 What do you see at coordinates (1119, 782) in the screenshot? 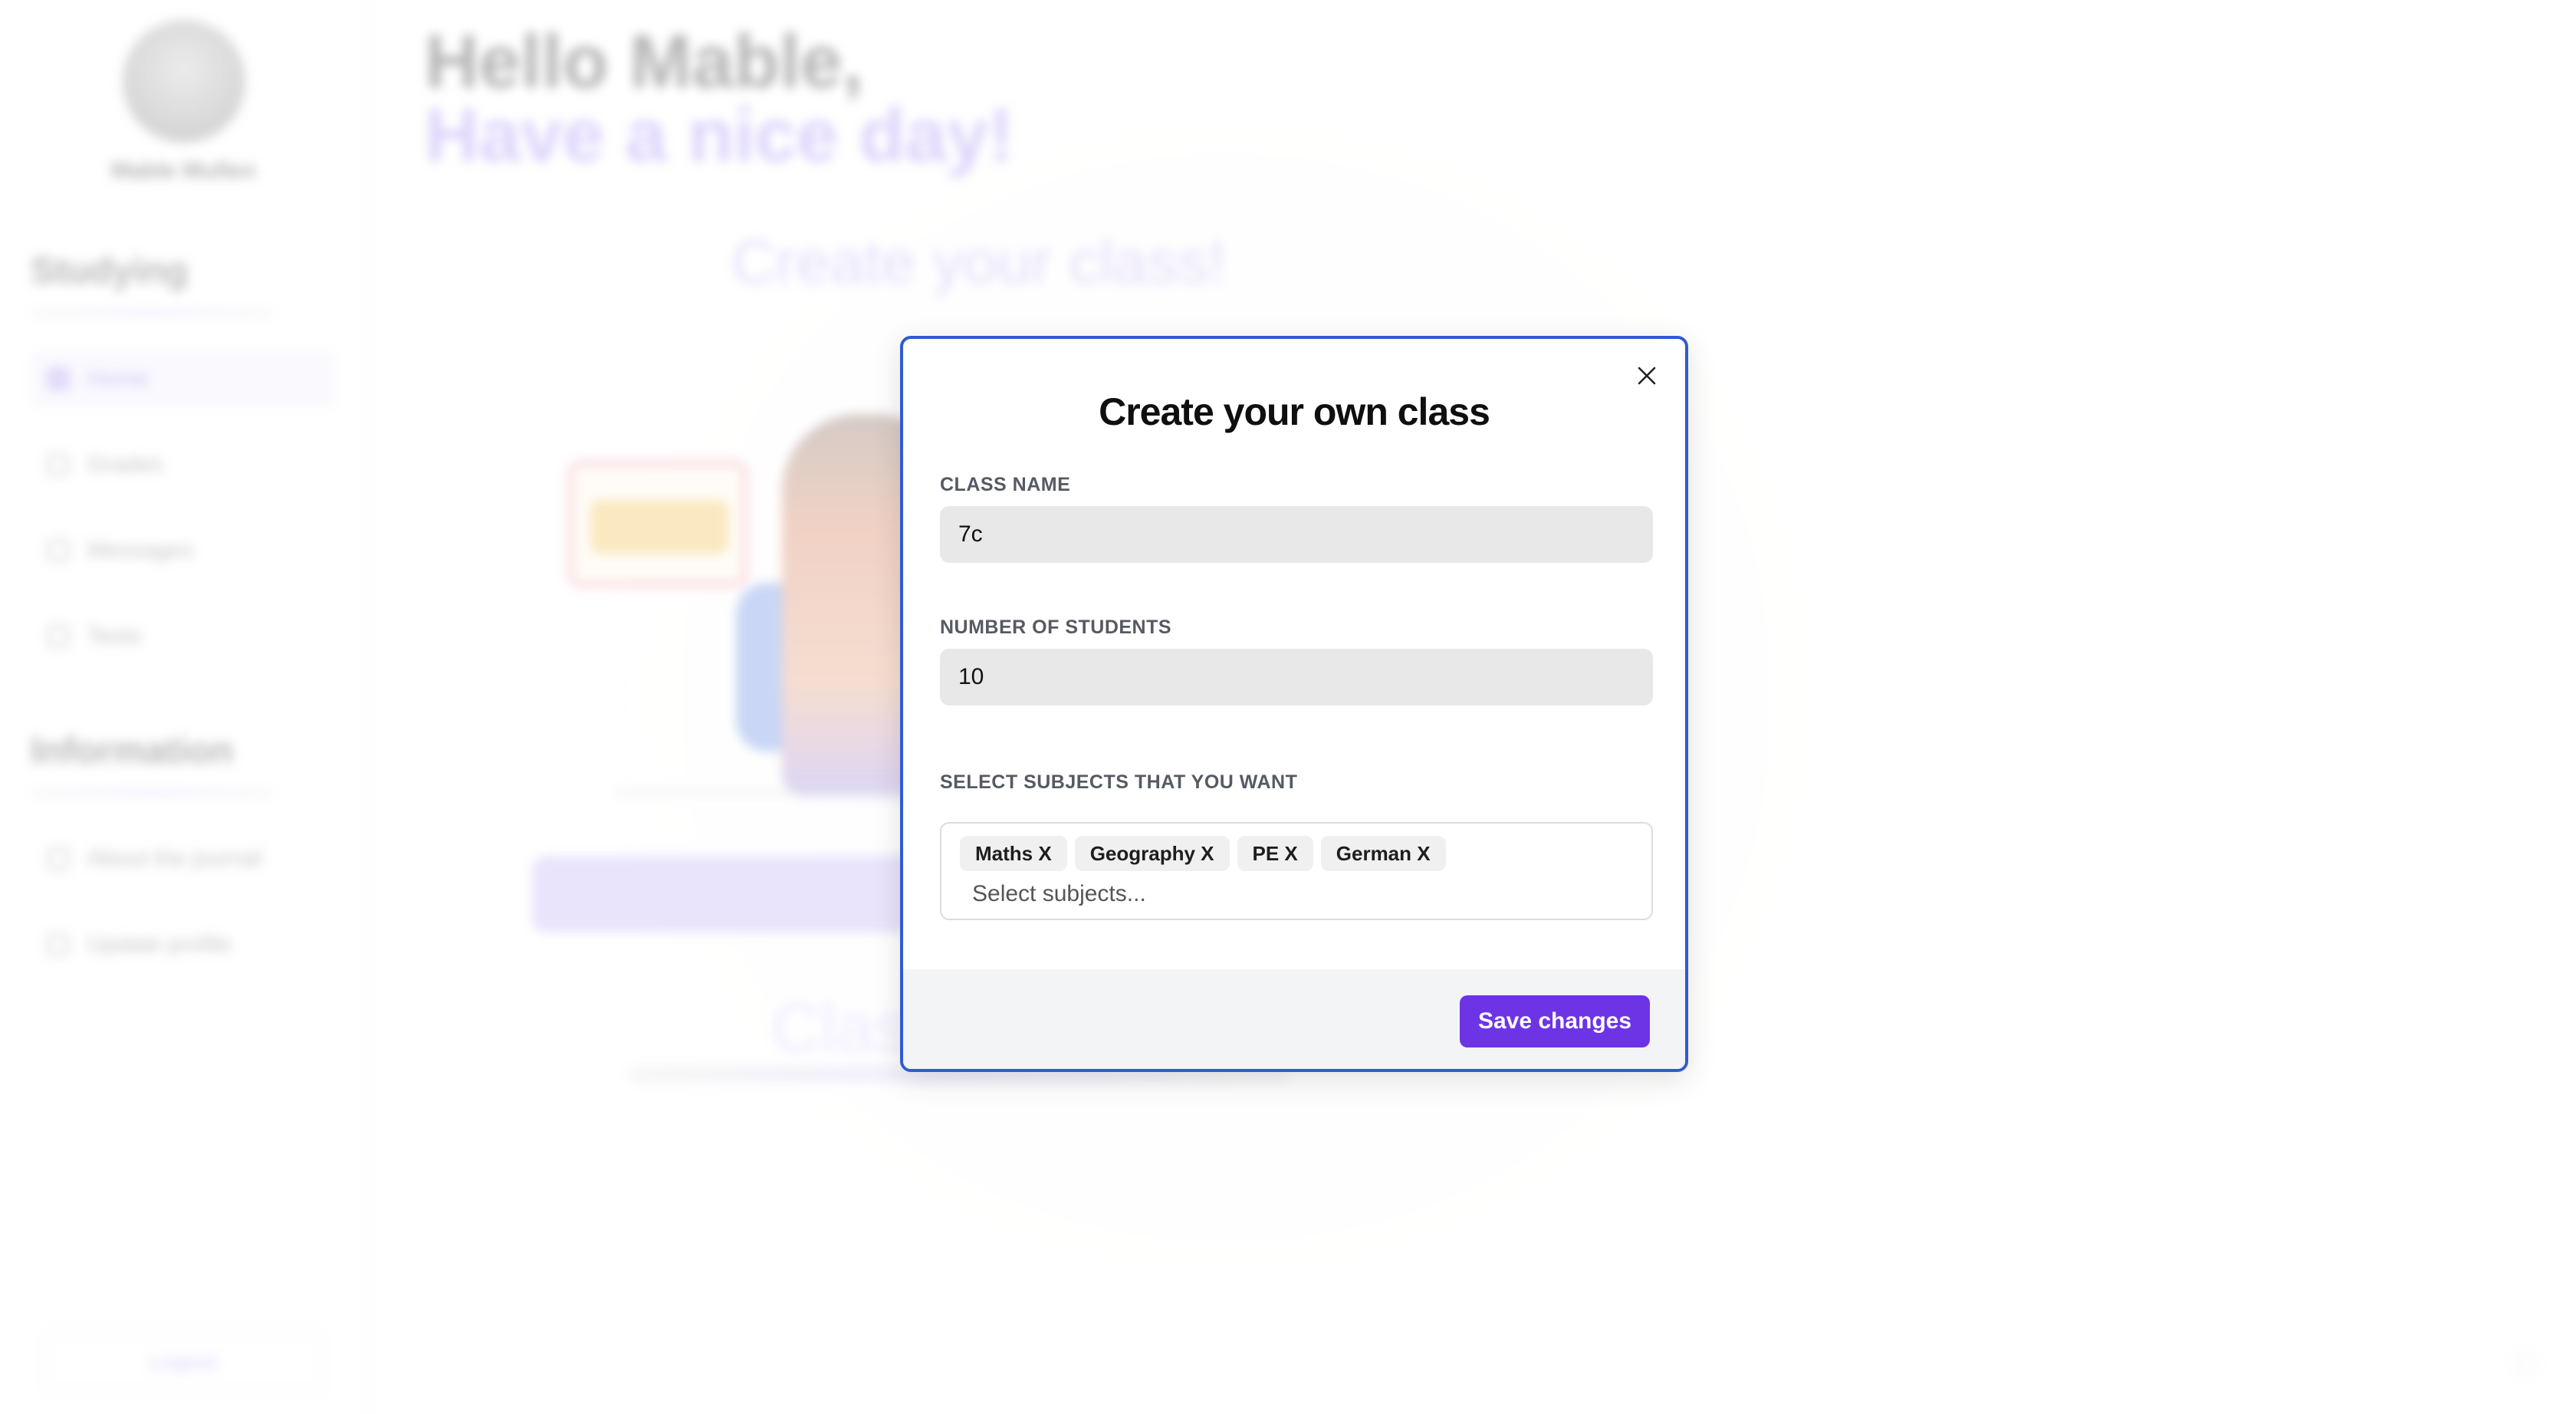
I see `subjects-label: SELECT SUBJECTS THAT YOU WANT` at bounding box center [1119, 782].